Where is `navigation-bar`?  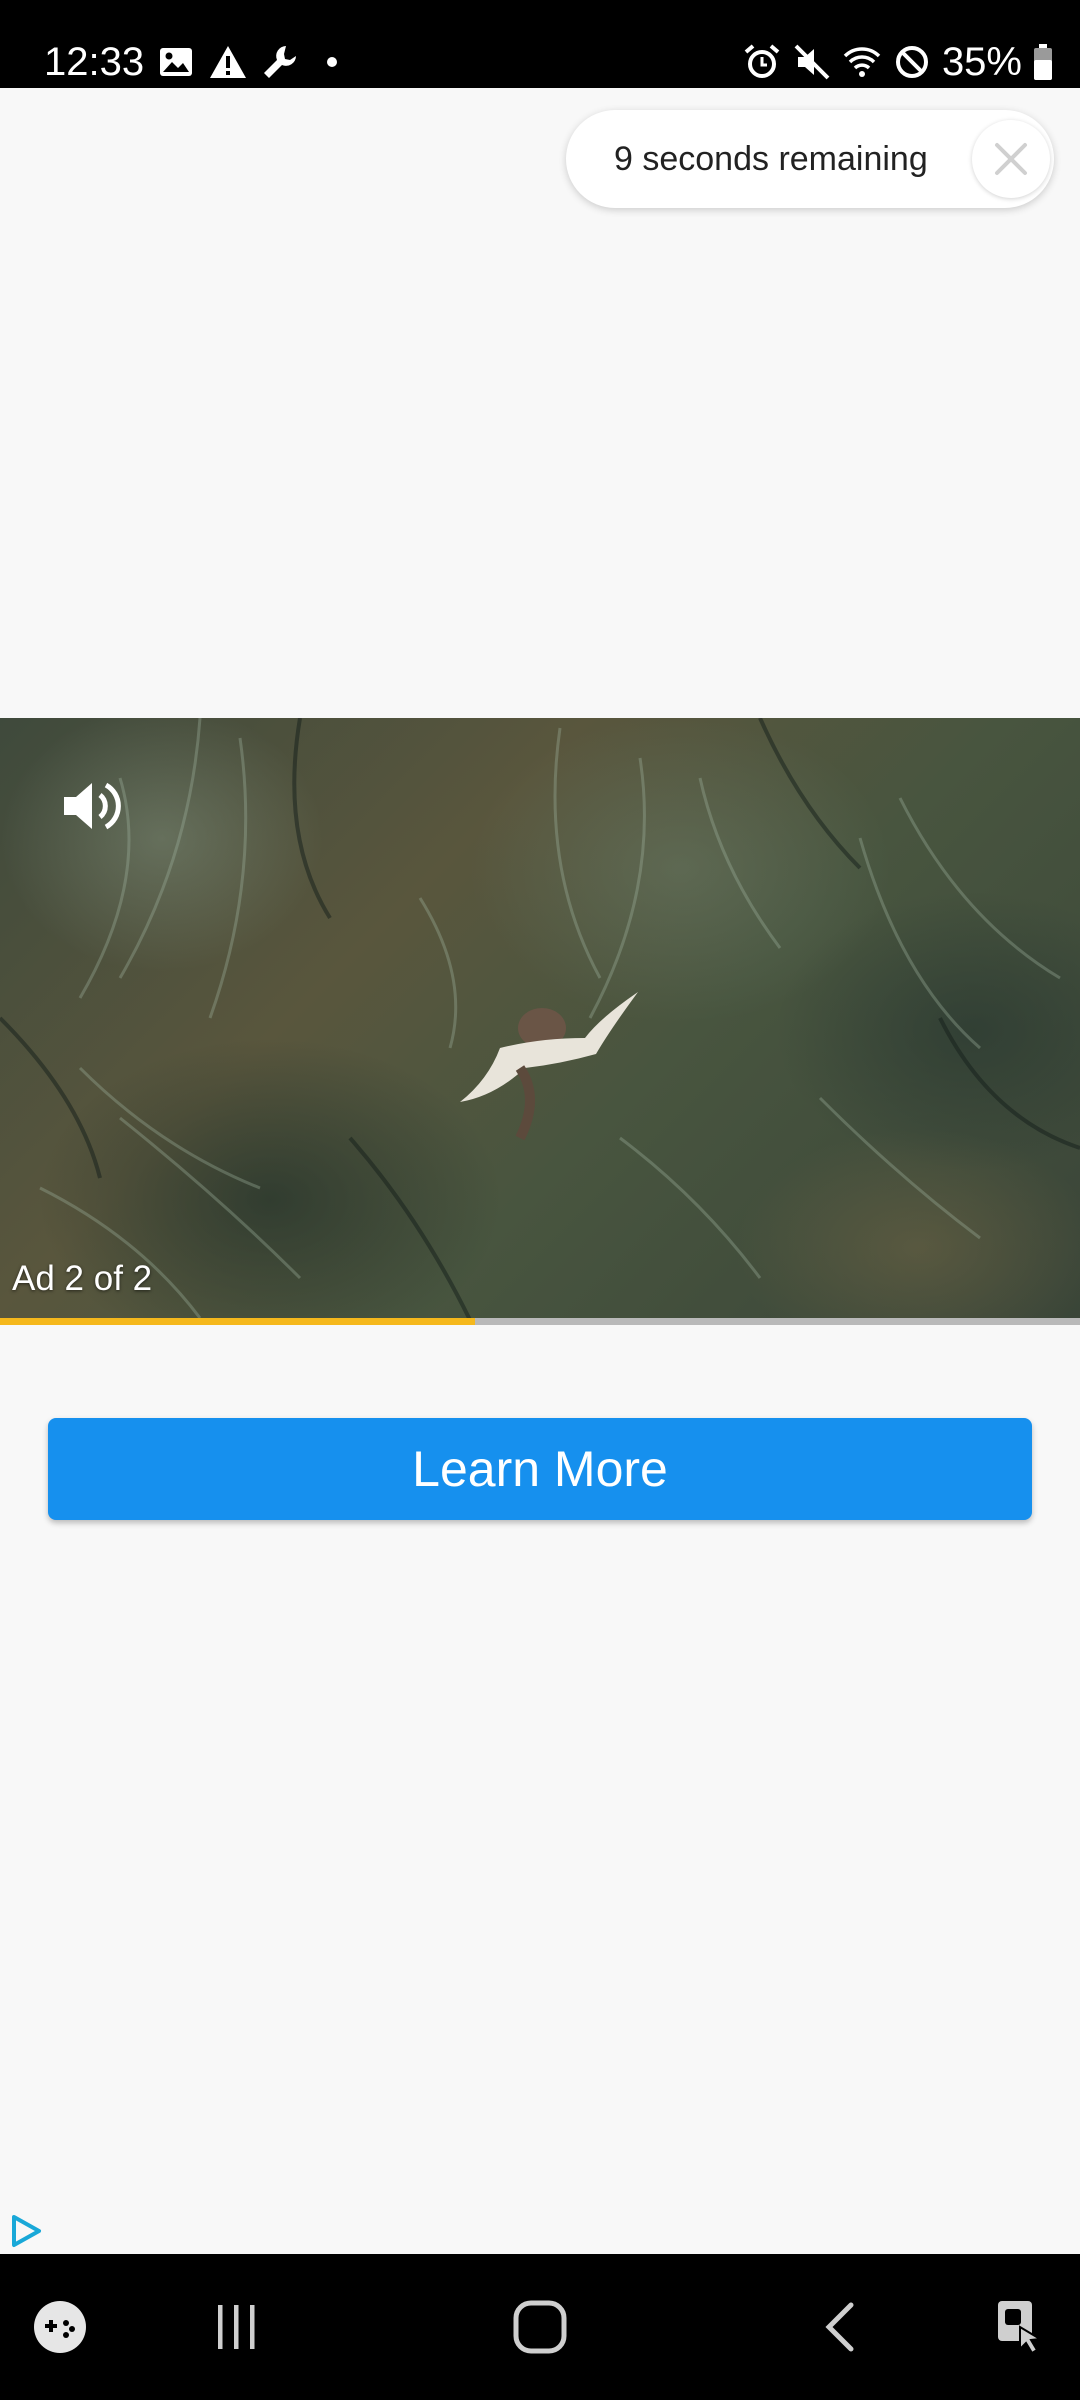 navigation-bar is located at coordinates (540, 2327).